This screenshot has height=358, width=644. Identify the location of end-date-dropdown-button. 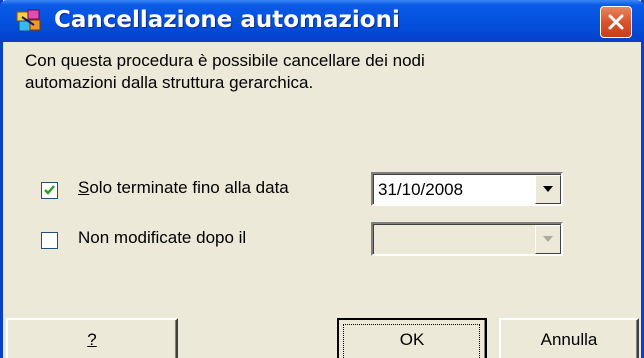
(548, 189).